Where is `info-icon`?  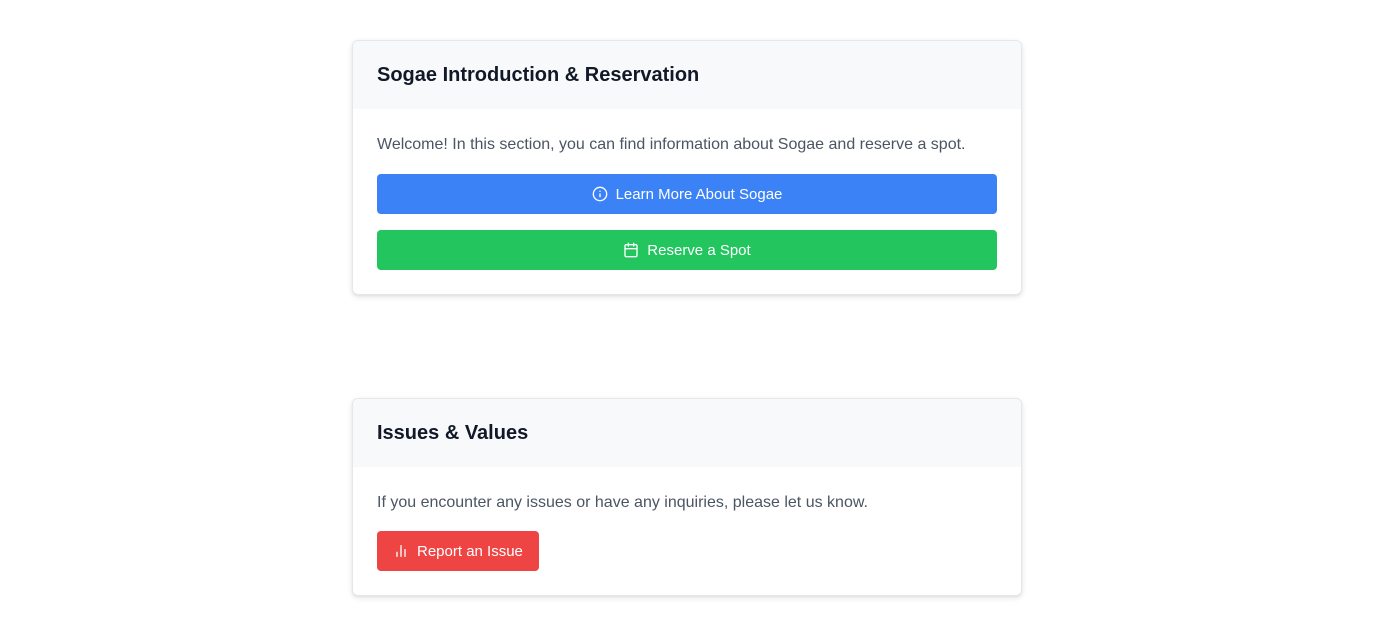 info-icon is located at coordinates (600, 194).